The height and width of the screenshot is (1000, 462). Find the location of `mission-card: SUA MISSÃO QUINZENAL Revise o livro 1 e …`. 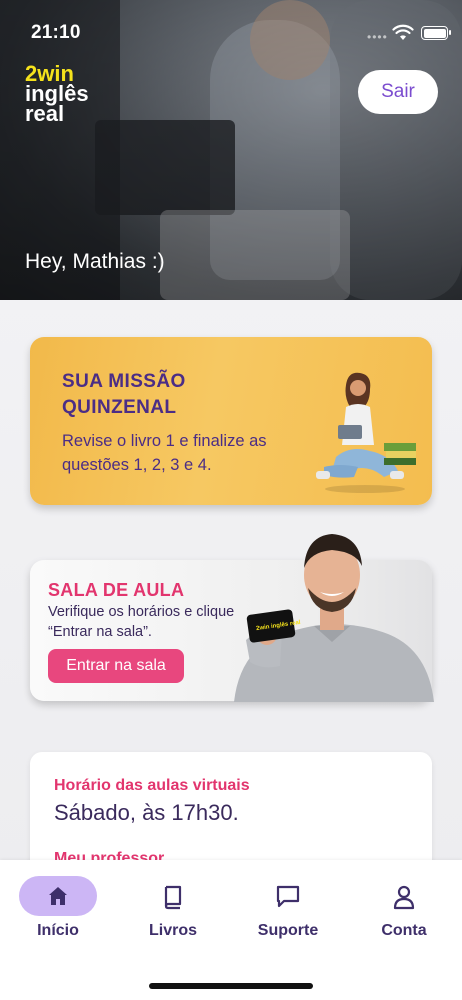

mission-card: SUA MISSÃO QUINZENAL Revise o livro 1 e … is located at coordinates (231, 421).